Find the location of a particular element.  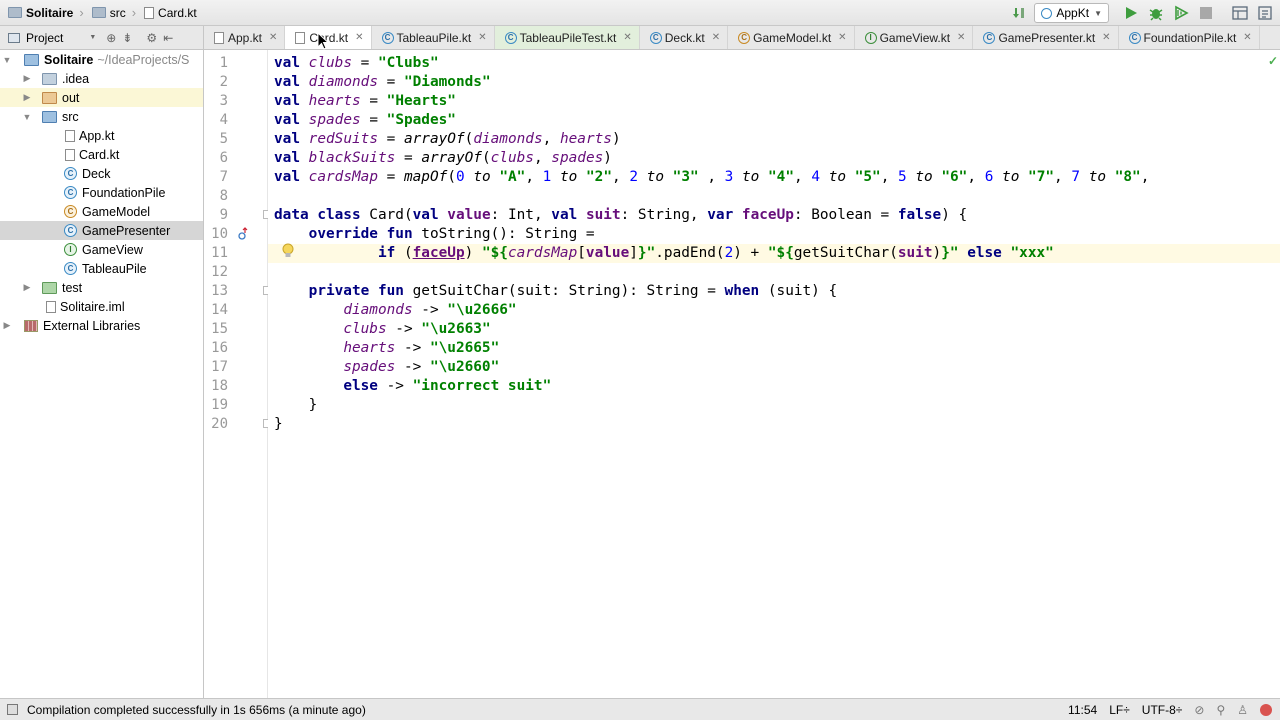

project-folder-icon is located at coordinates (15, 12).